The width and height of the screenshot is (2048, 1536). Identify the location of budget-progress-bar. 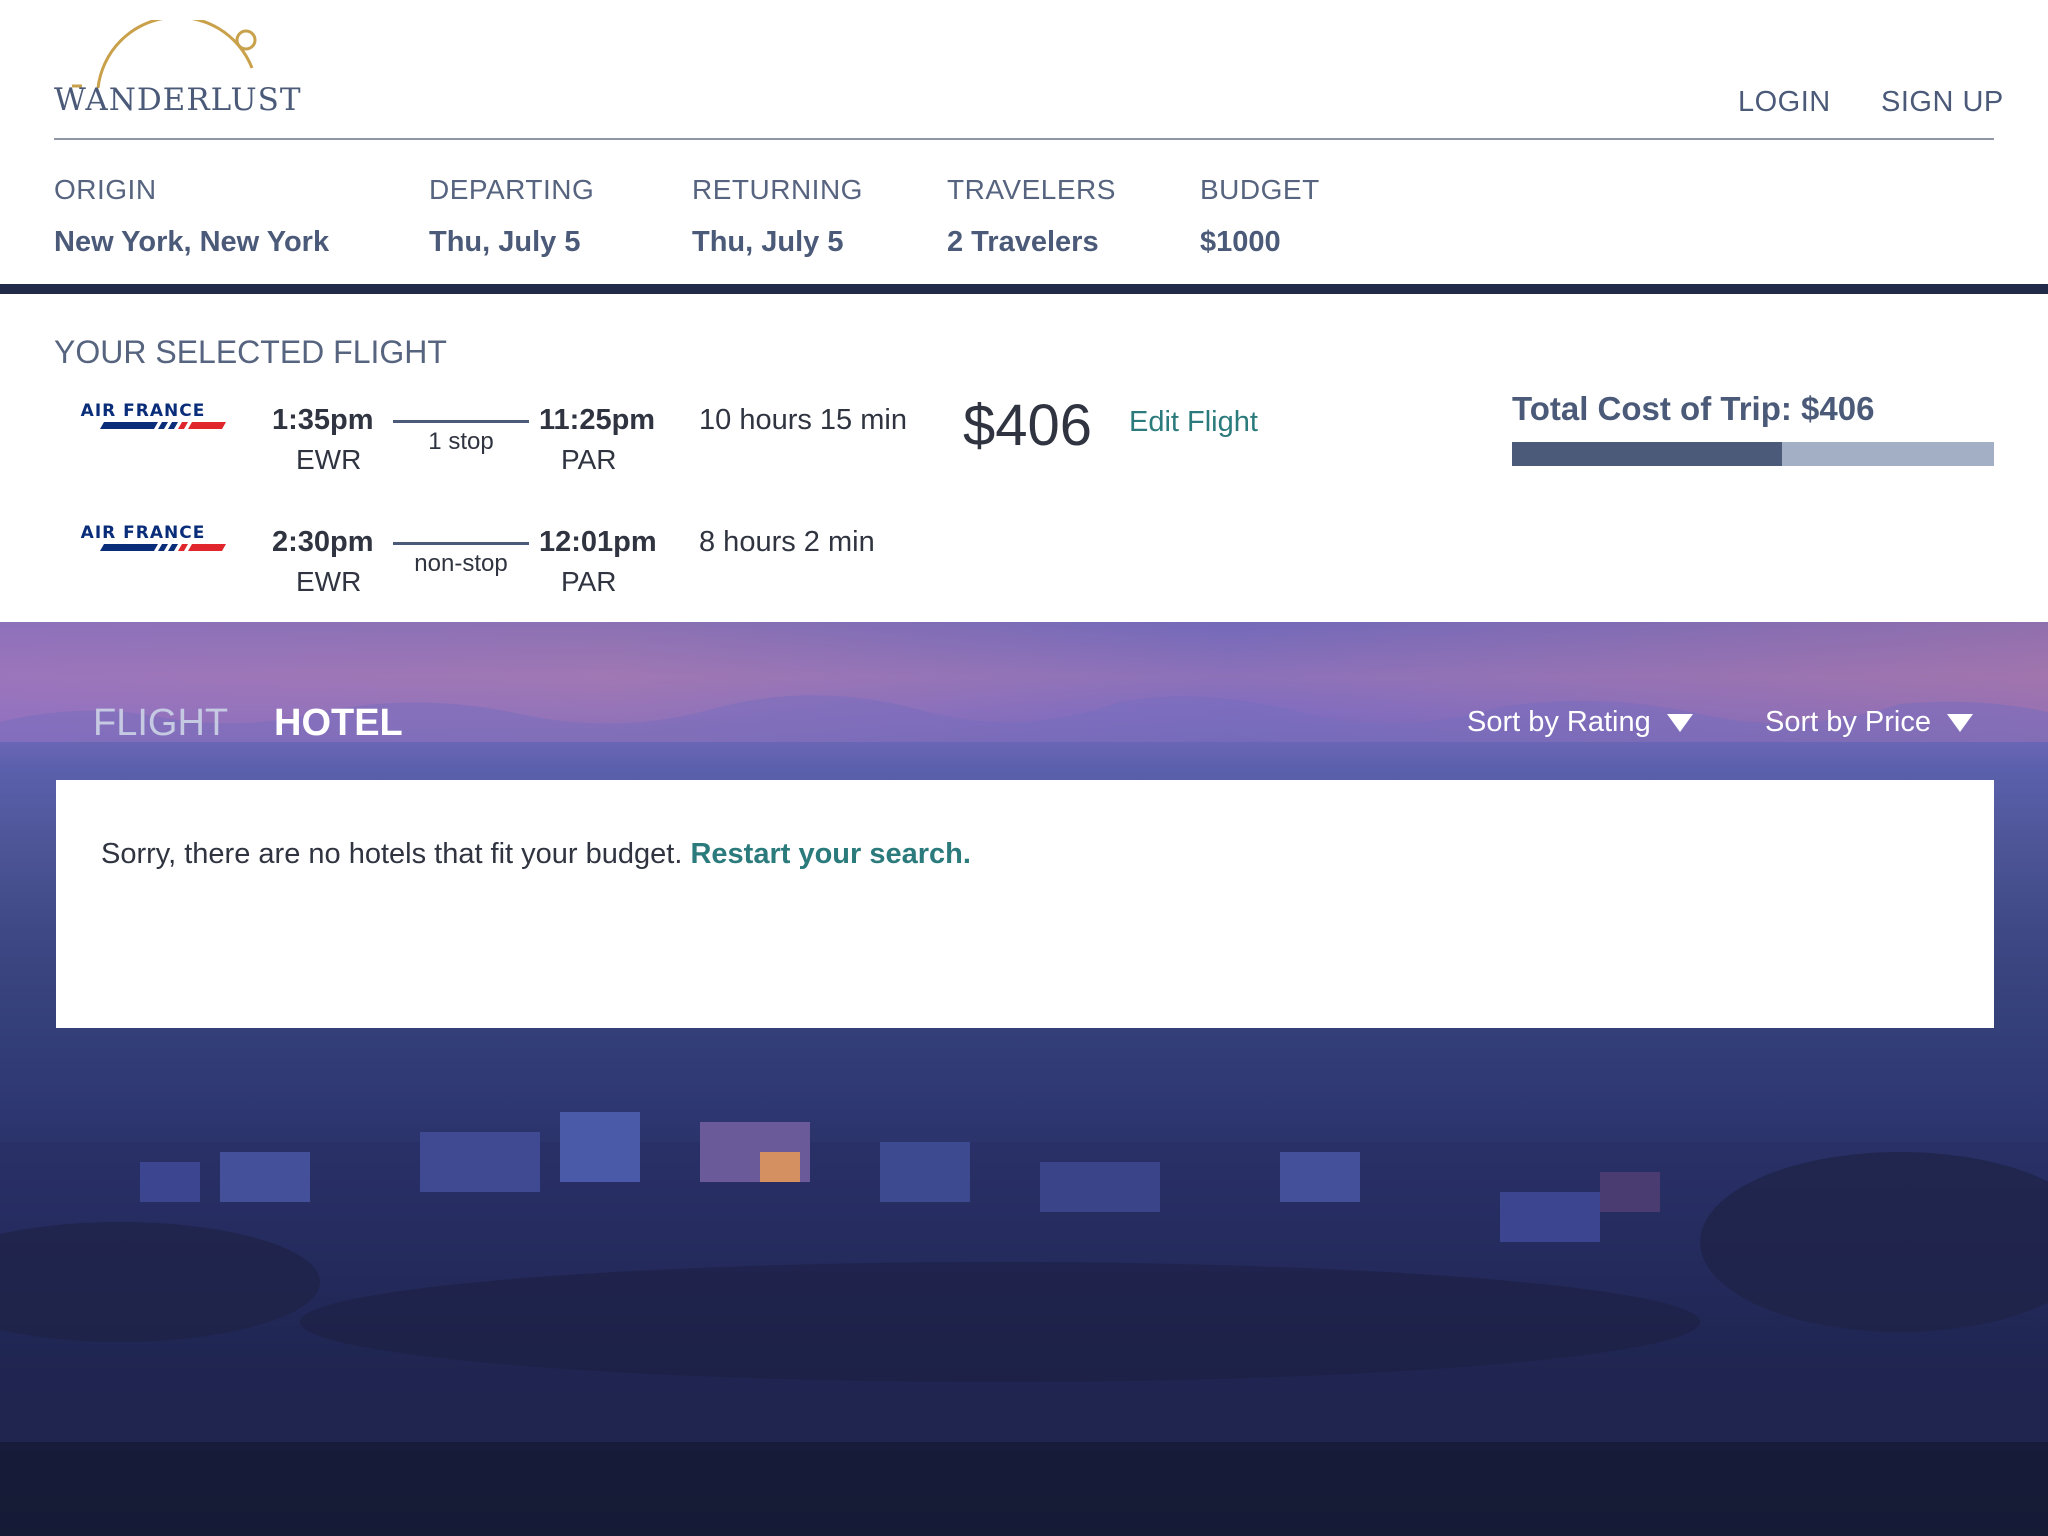
(1753, 454).